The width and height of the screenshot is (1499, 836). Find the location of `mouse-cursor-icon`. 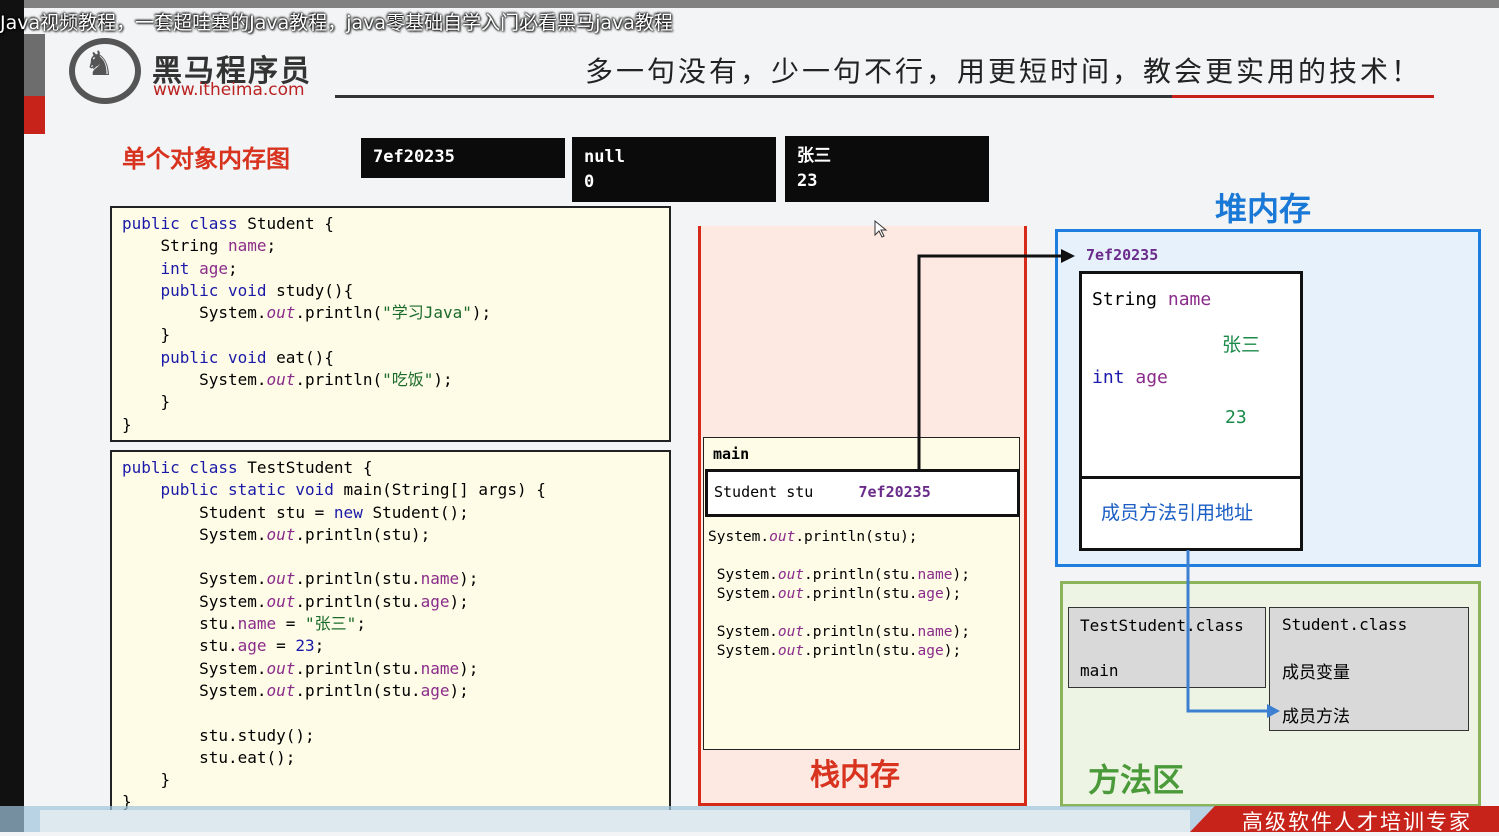

mouse-cursor-icon is located at coordinates (881, 228).